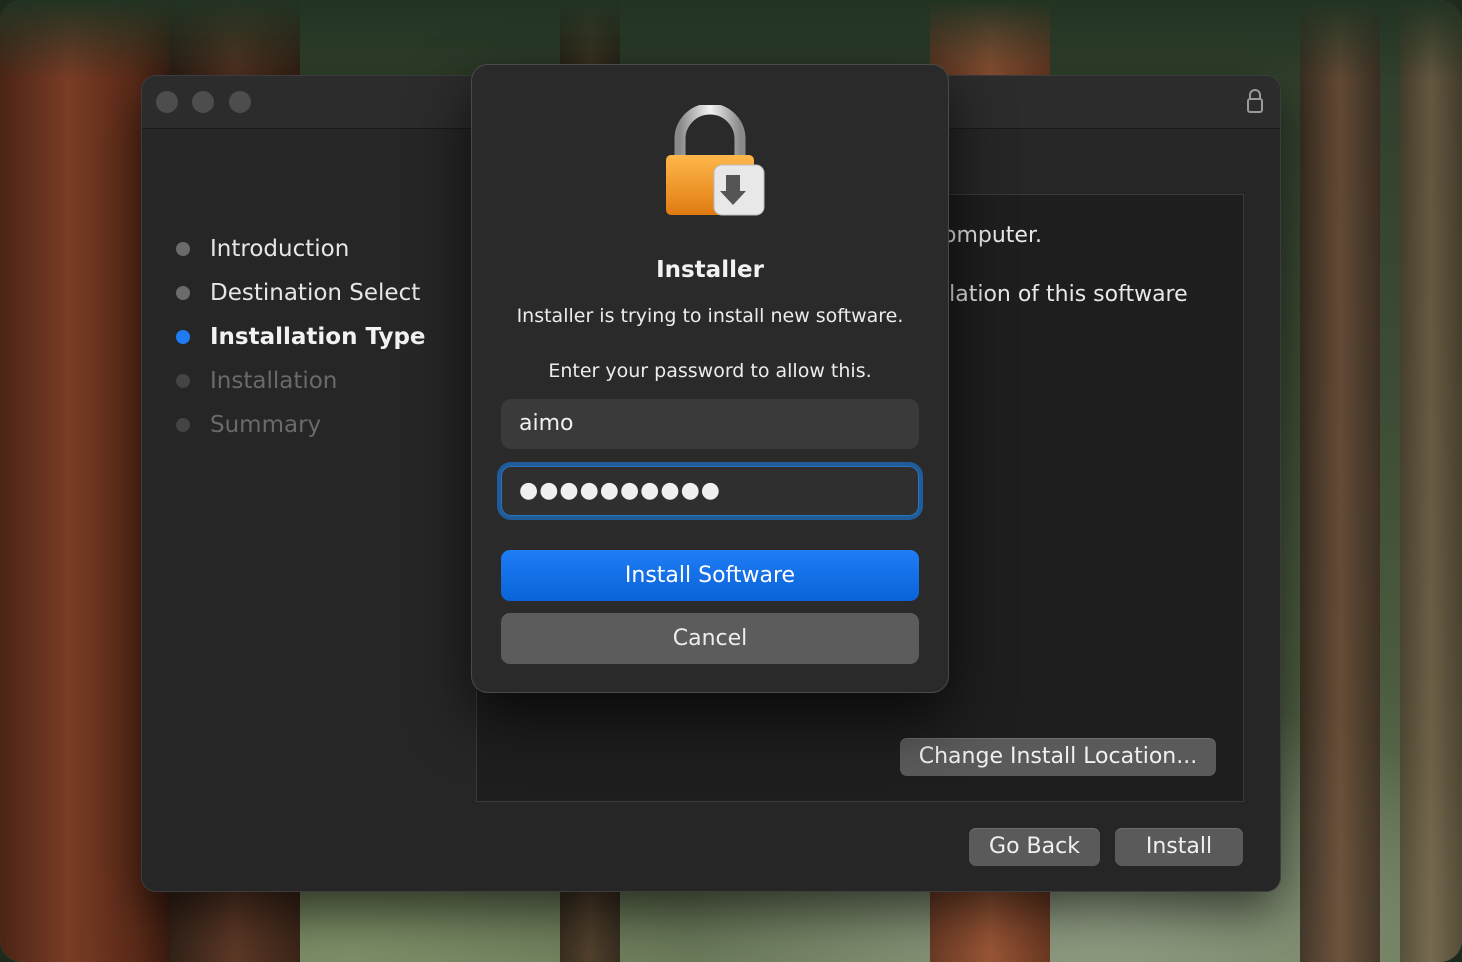  Describe the element at coordinates (710, 638) in the screenshot. I see `cancel-button: Cancel` at that location.